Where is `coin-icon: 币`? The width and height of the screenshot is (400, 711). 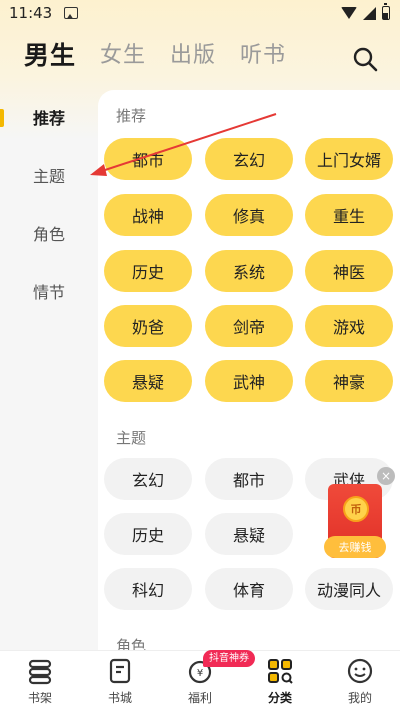 coin-icon: 币 is located at coordinates (356, 509).